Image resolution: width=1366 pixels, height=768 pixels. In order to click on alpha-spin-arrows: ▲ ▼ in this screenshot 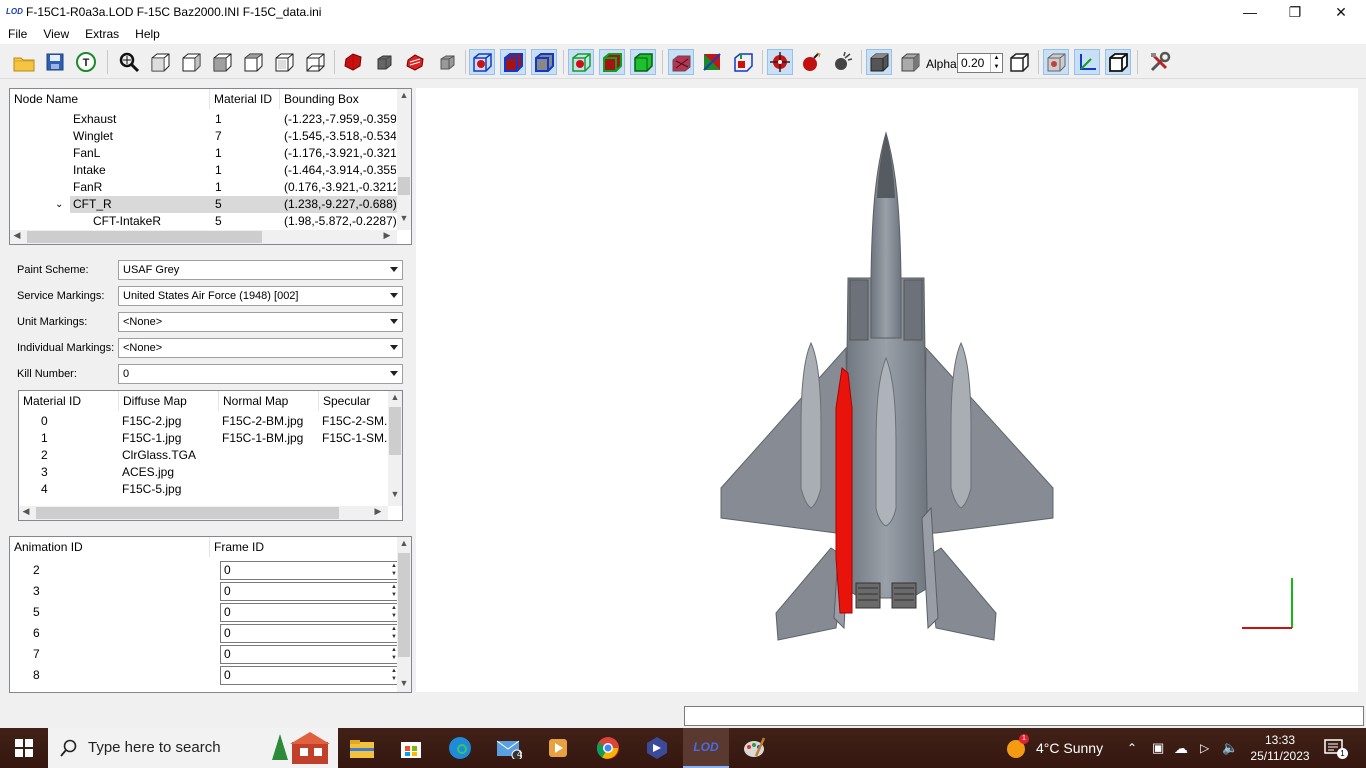, I will do `click(996, 63)`.